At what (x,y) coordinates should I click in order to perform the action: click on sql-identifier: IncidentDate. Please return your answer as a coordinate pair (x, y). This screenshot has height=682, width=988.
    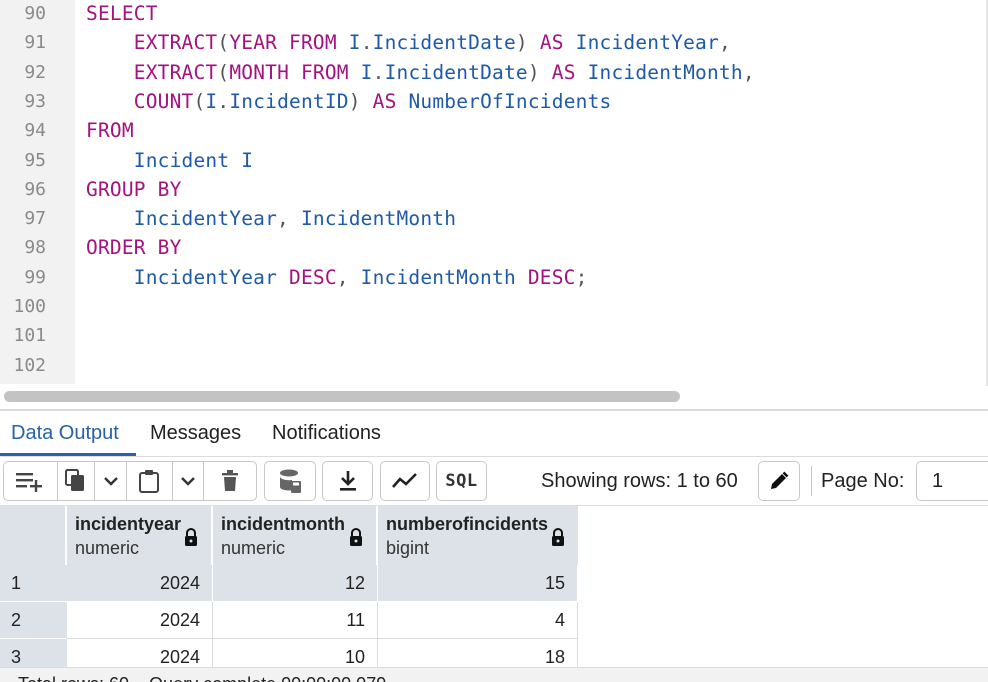
    Looking at the image, I should click on (444, 43).